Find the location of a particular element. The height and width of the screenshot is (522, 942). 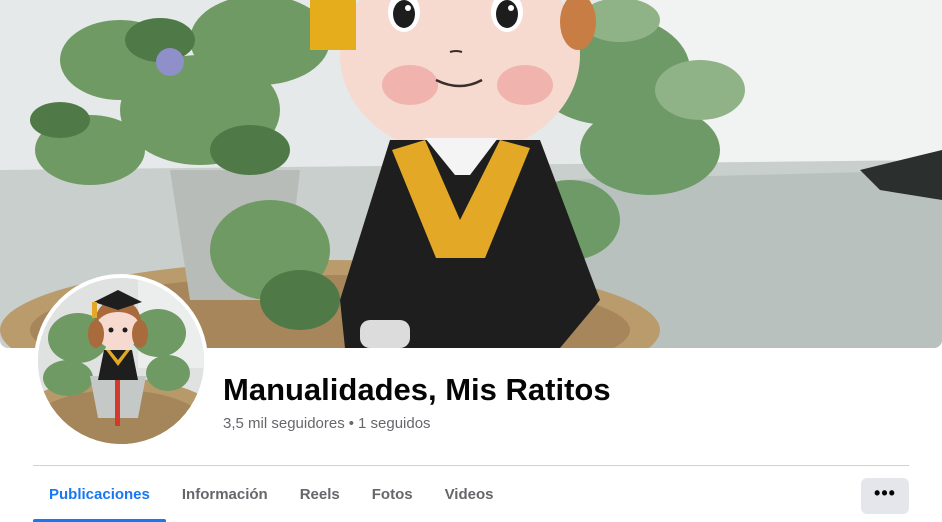

tab-fotos: Fotos is located at coordinates (392, 494).